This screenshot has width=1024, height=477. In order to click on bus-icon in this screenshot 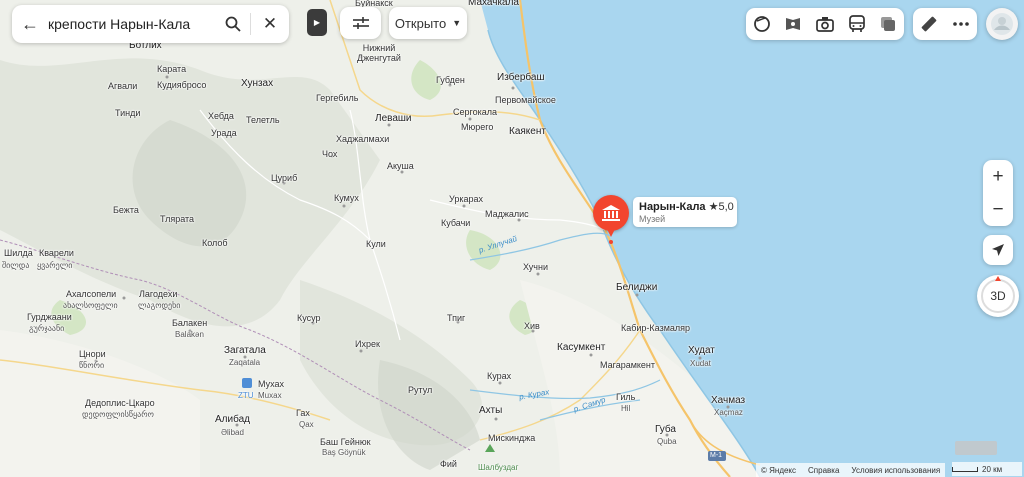, I will do `click(856, 23)`.